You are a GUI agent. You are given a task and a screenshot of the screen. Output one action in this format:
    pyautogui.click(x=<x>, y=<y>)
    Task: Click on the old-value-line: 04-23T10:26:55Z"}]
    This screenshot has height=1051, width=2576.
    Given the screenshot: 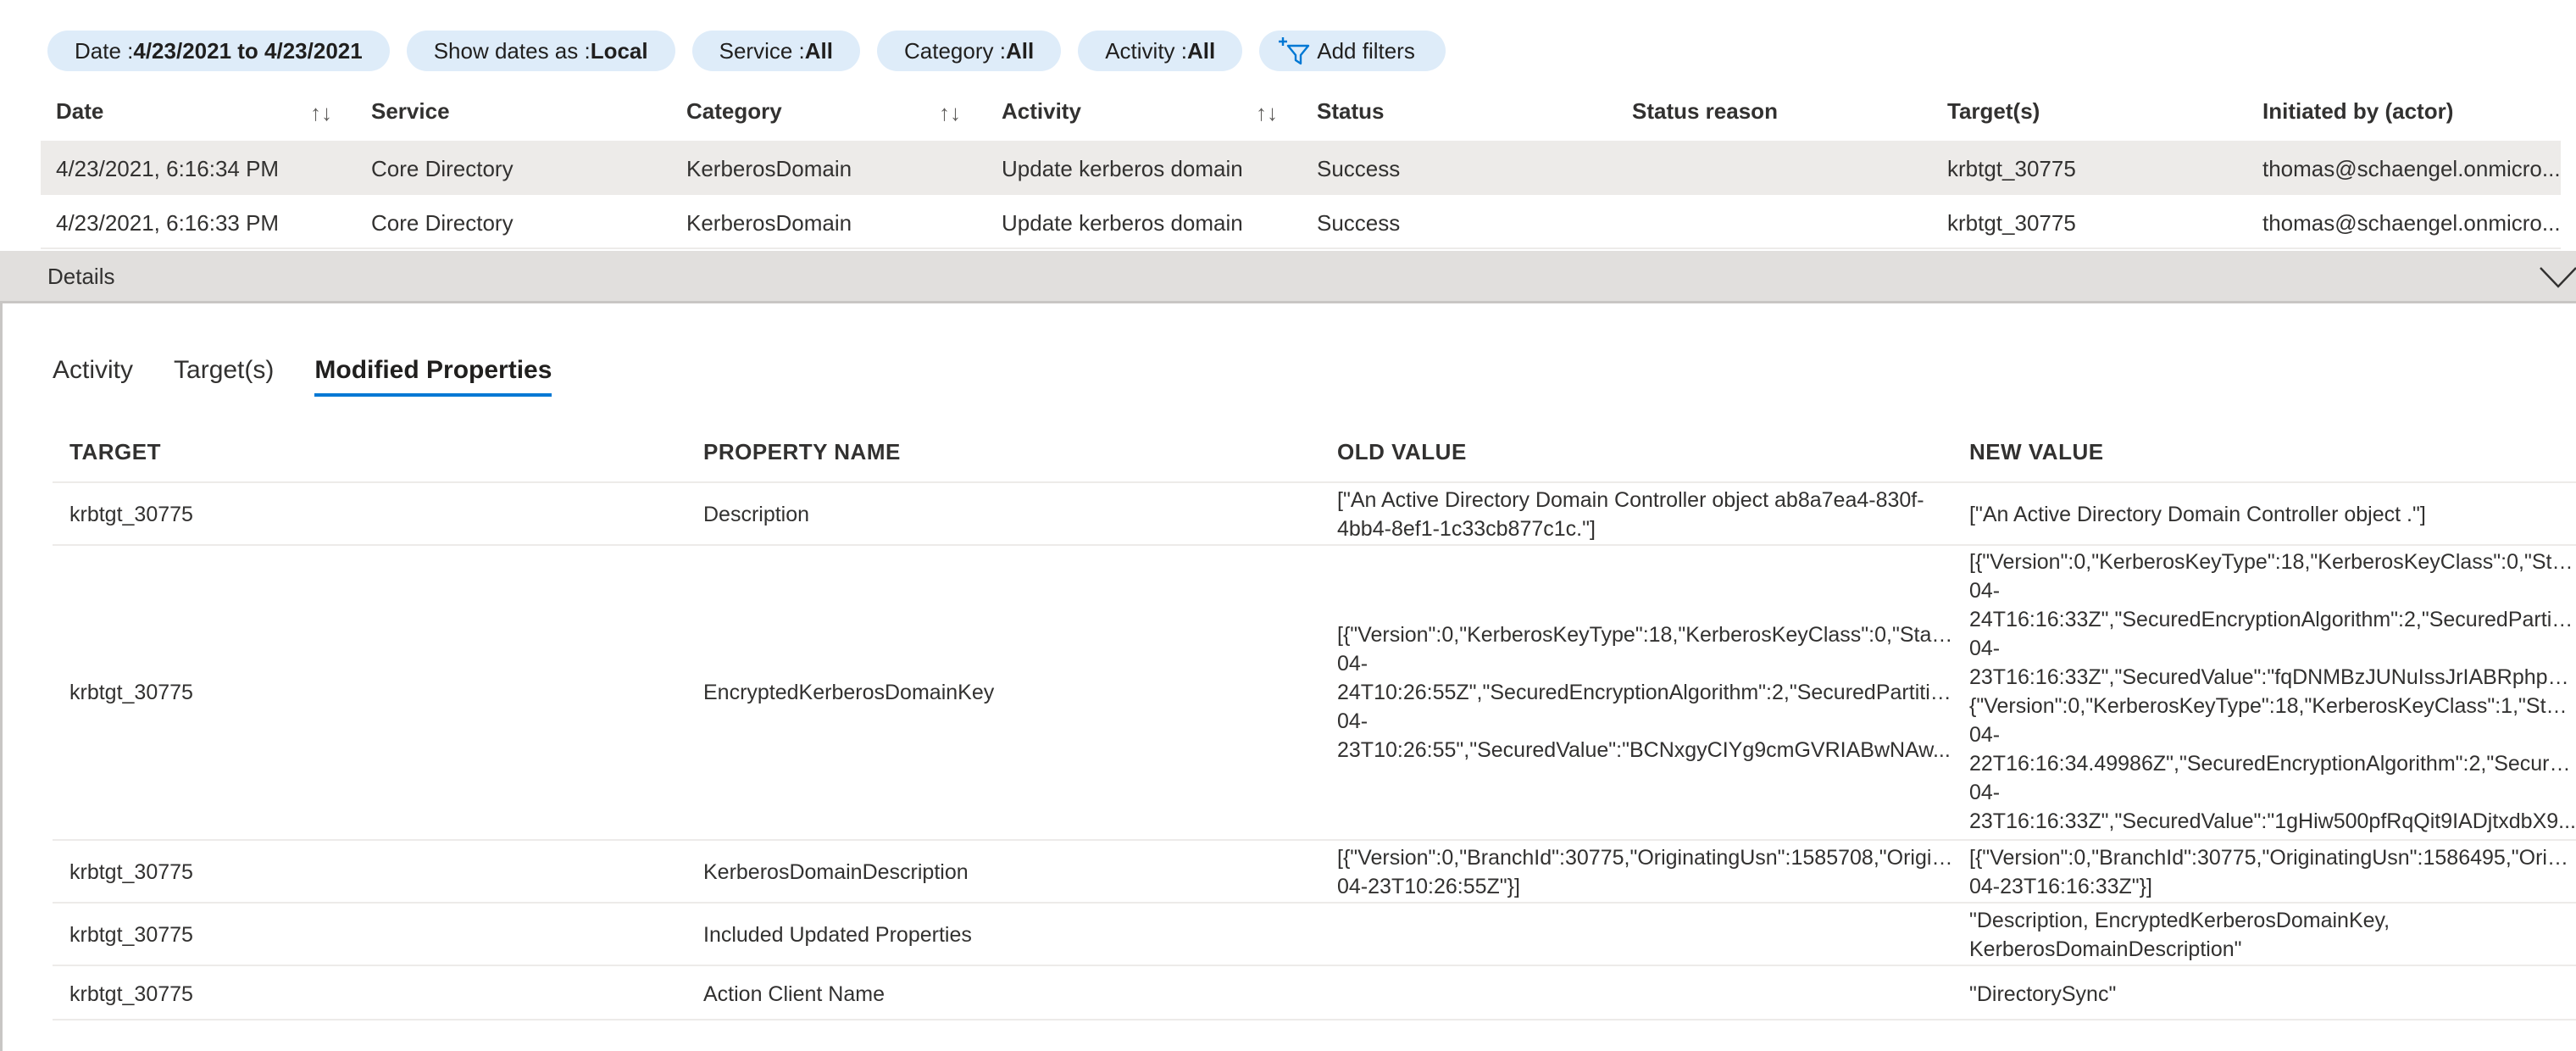 What is the action you would take?
    pyautogui.click(x=1428, y=887)
    